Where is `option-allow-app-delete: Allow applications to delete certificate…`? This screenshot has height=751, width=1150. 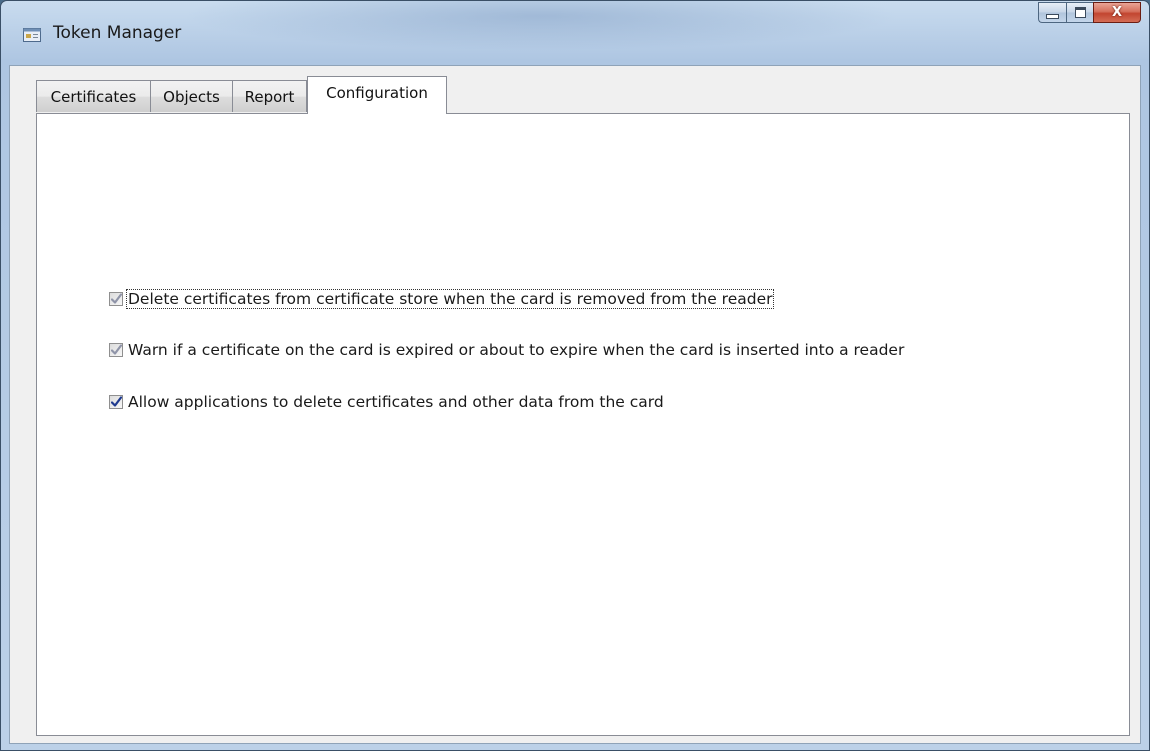 option-allow-app-delete: Allow applications to delete certificate… is located at coordinates (387, 402).